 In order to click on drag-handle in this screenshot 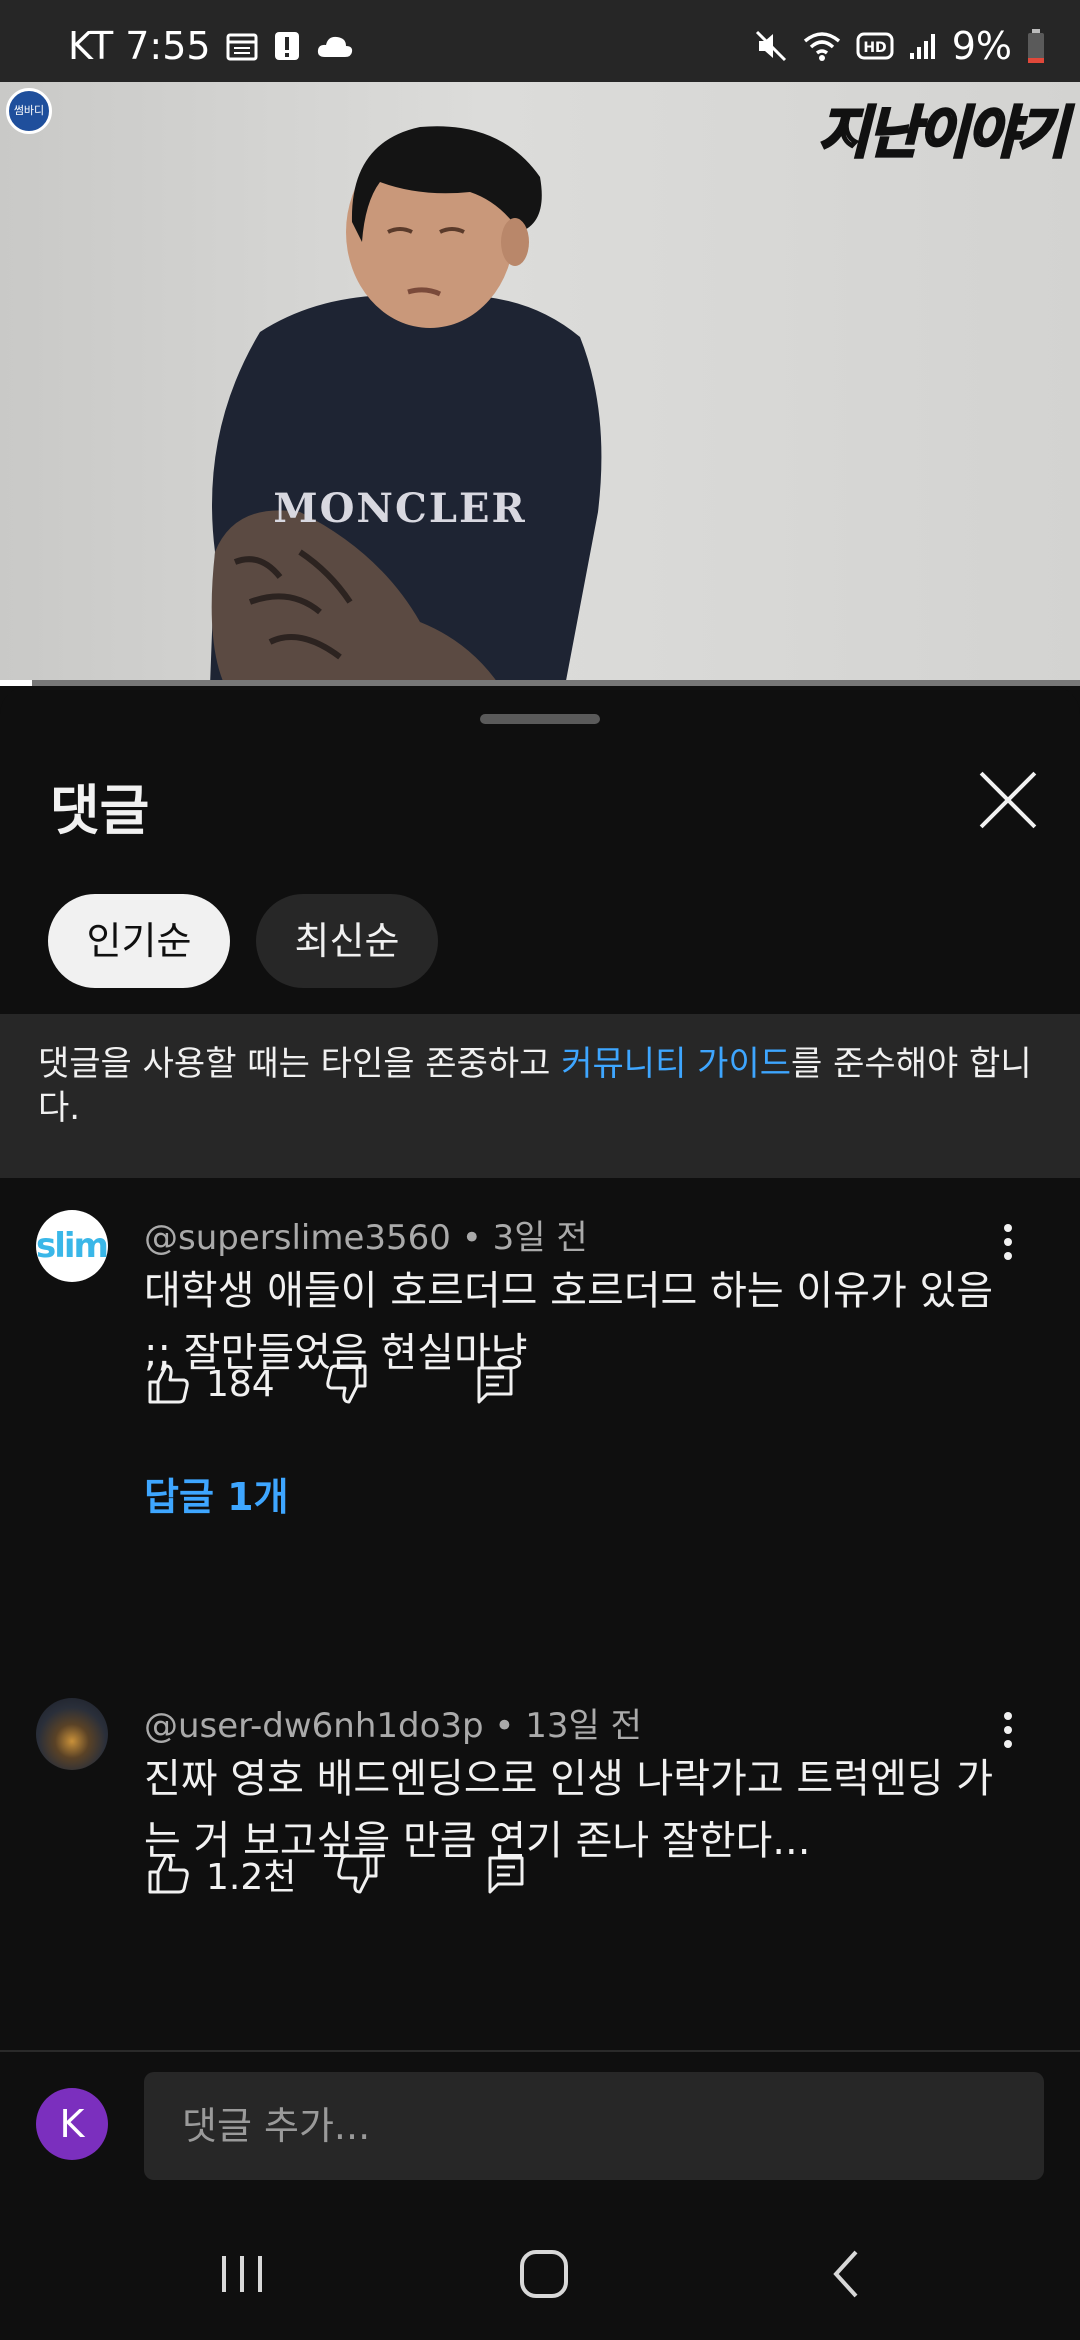, I will do `click(540, 719)`.